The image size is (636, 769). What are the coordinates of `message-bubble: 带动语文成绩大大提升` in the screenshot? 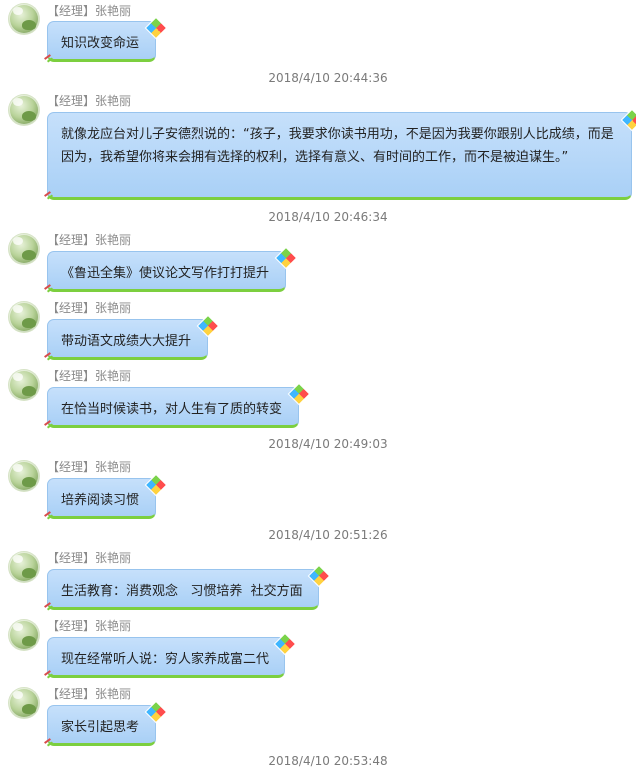 It's located at (127, 339).